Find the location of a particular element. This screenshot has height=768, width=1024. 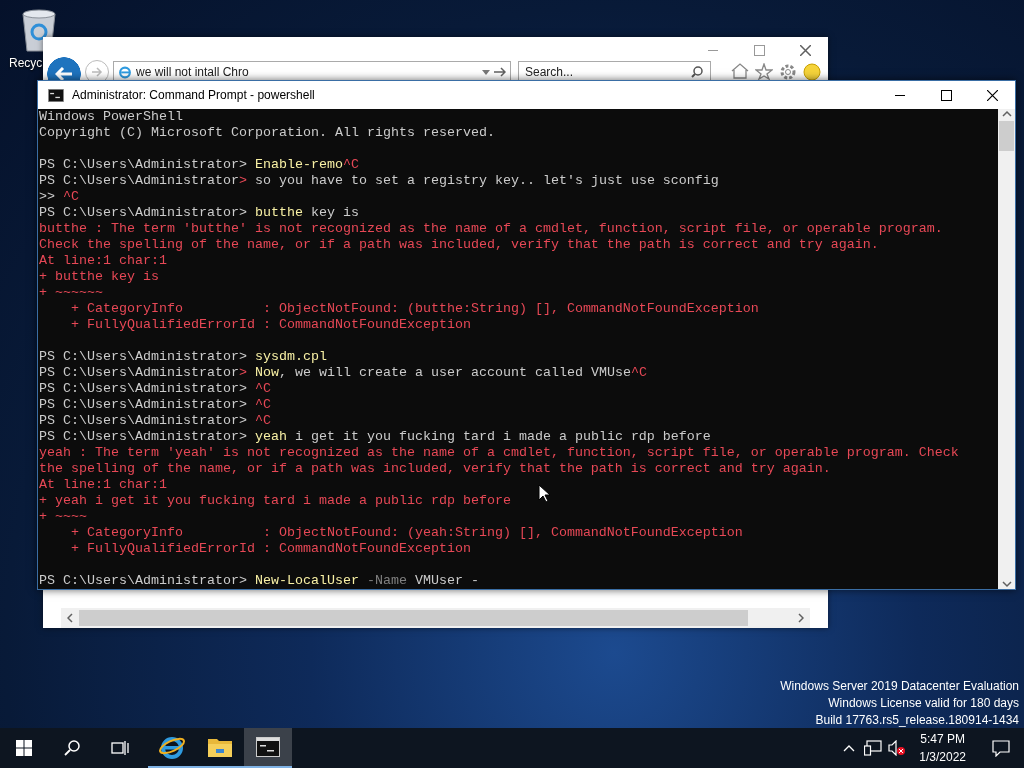

console-line: + ~~~~ is located at coordinates (63, 517).